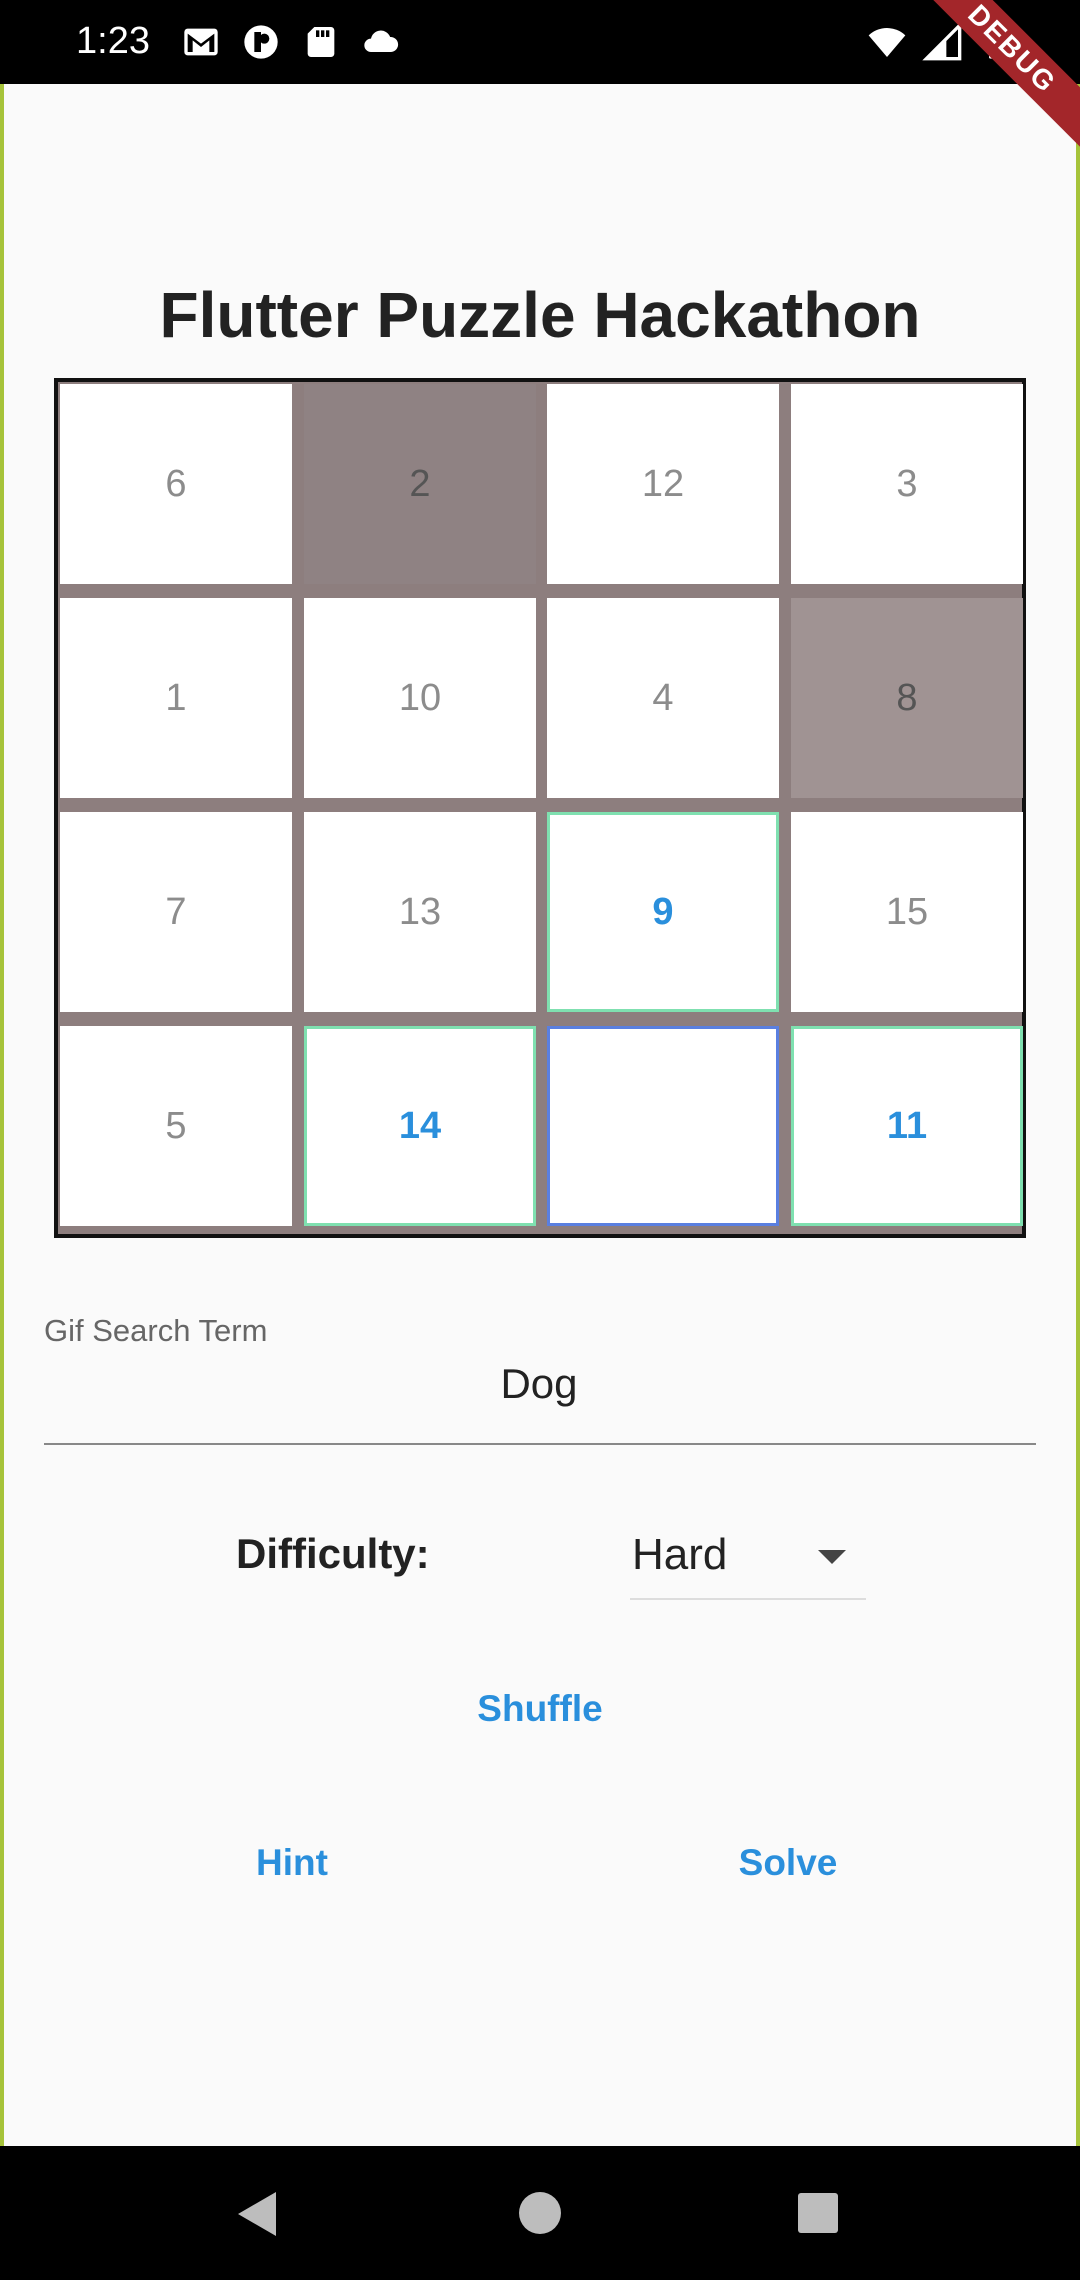 This screenshot has width=1080, height=2280. Describe the element at coordinates (257, 2214) in the screenshot. I see `back-icon` at that location.